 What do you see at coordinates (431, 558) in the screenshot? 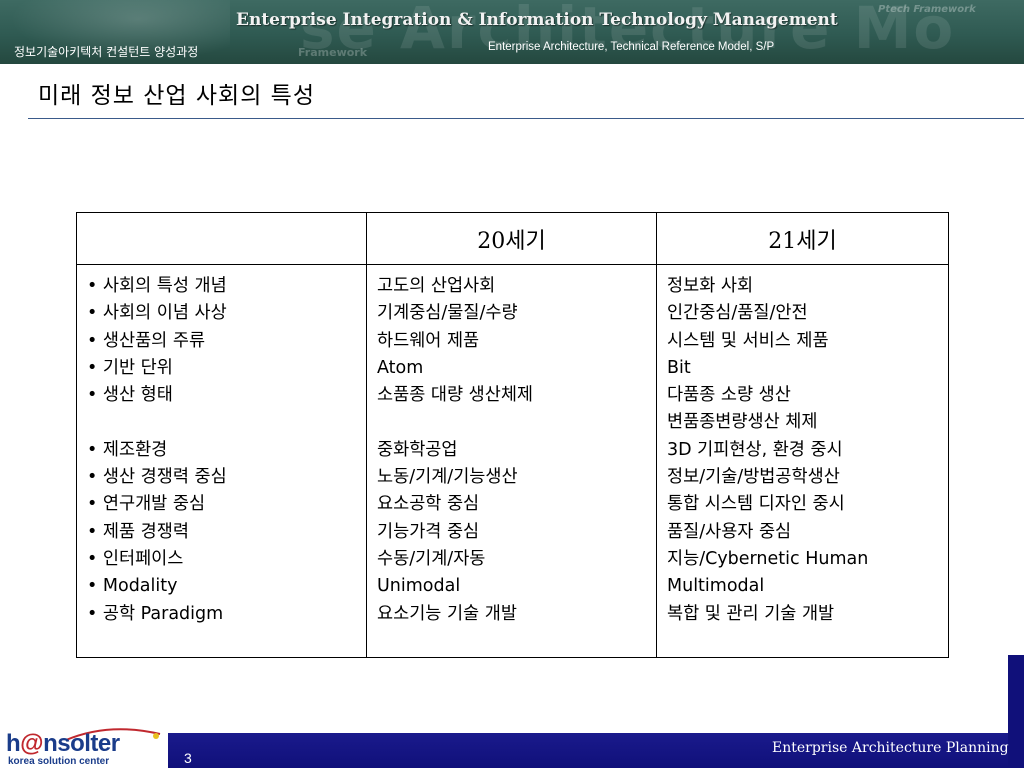
I see `list-item: 수동/기계/자동` at bounding box center [431, 558].